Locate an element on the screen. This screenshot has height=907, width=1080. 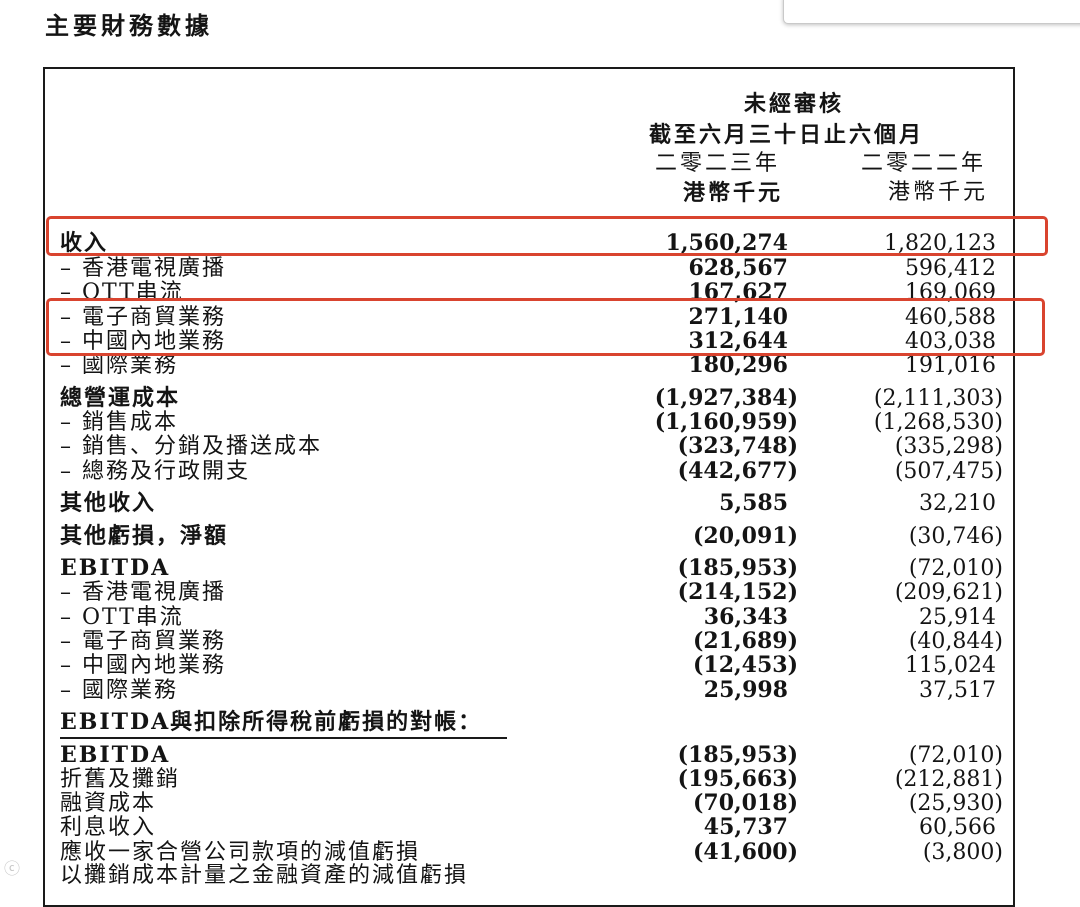
watermark: ⓒ is located at coordinates (12, 868).